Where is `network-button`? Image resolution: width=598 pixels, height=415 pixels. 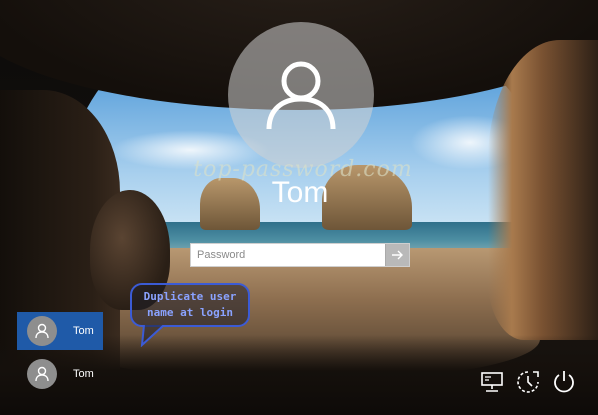
network-button is located at coordinates (492, 382).